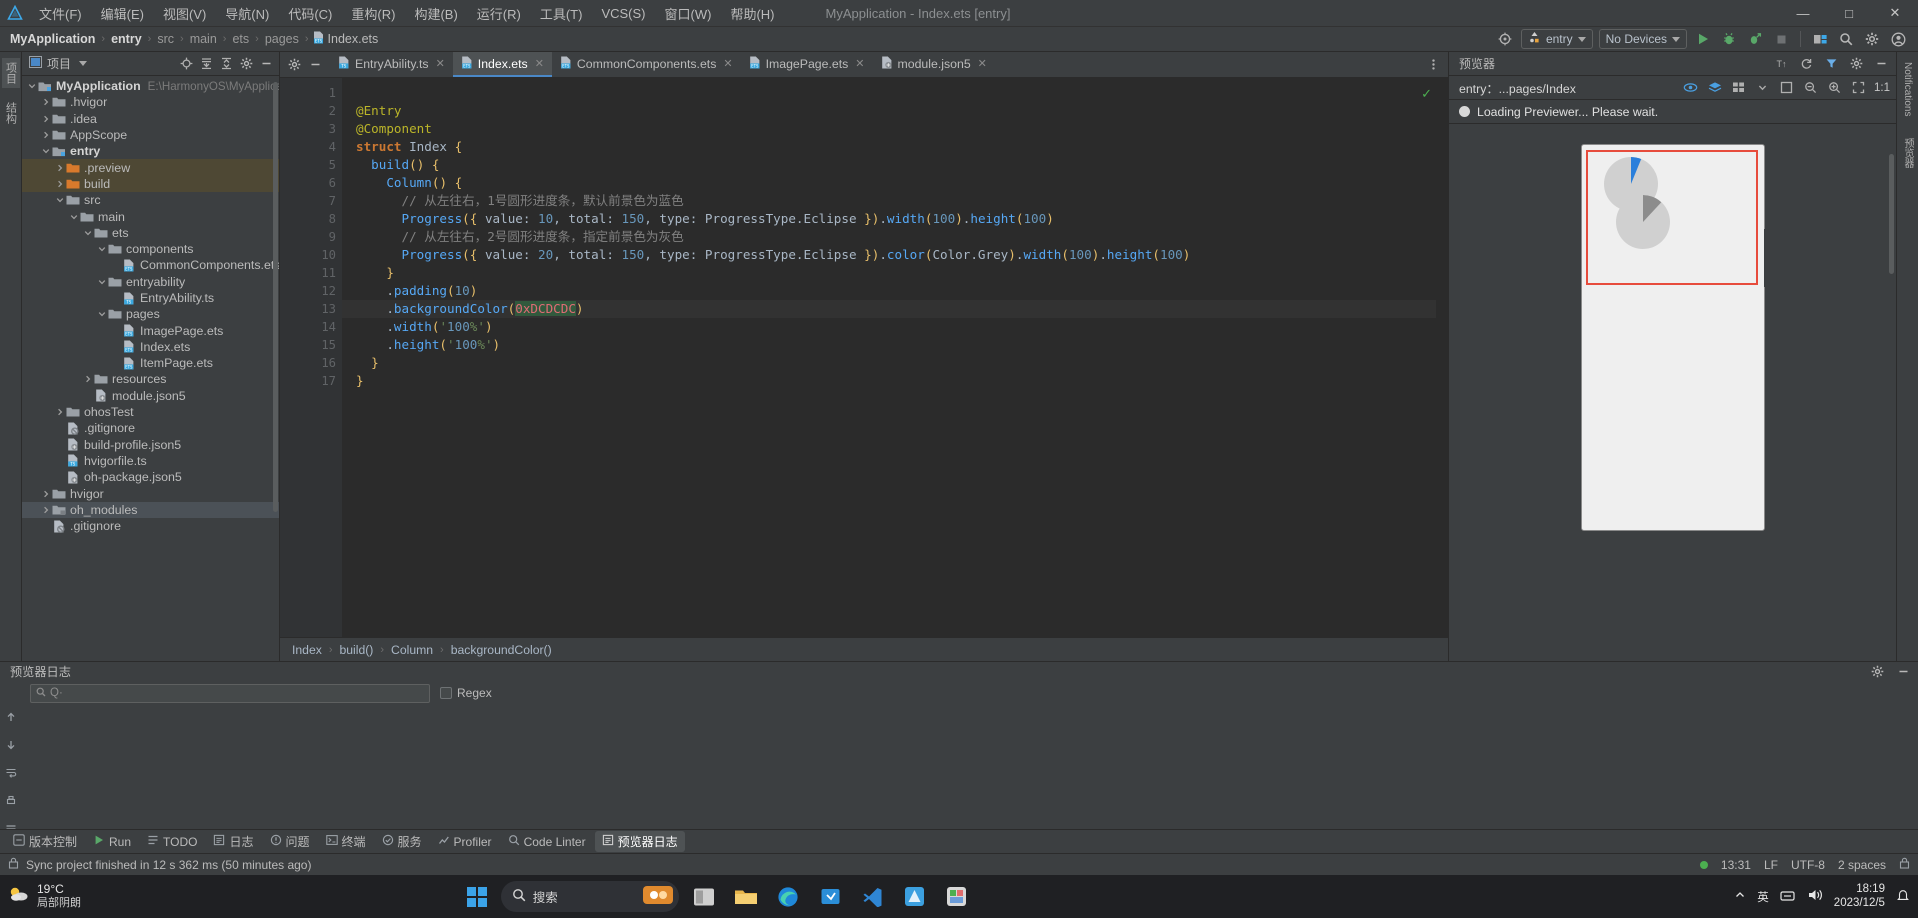 Image resolution: width=1918 pixels, height=918 pixels. I want to click on readonly-lock-icon, so click(1904, 864).